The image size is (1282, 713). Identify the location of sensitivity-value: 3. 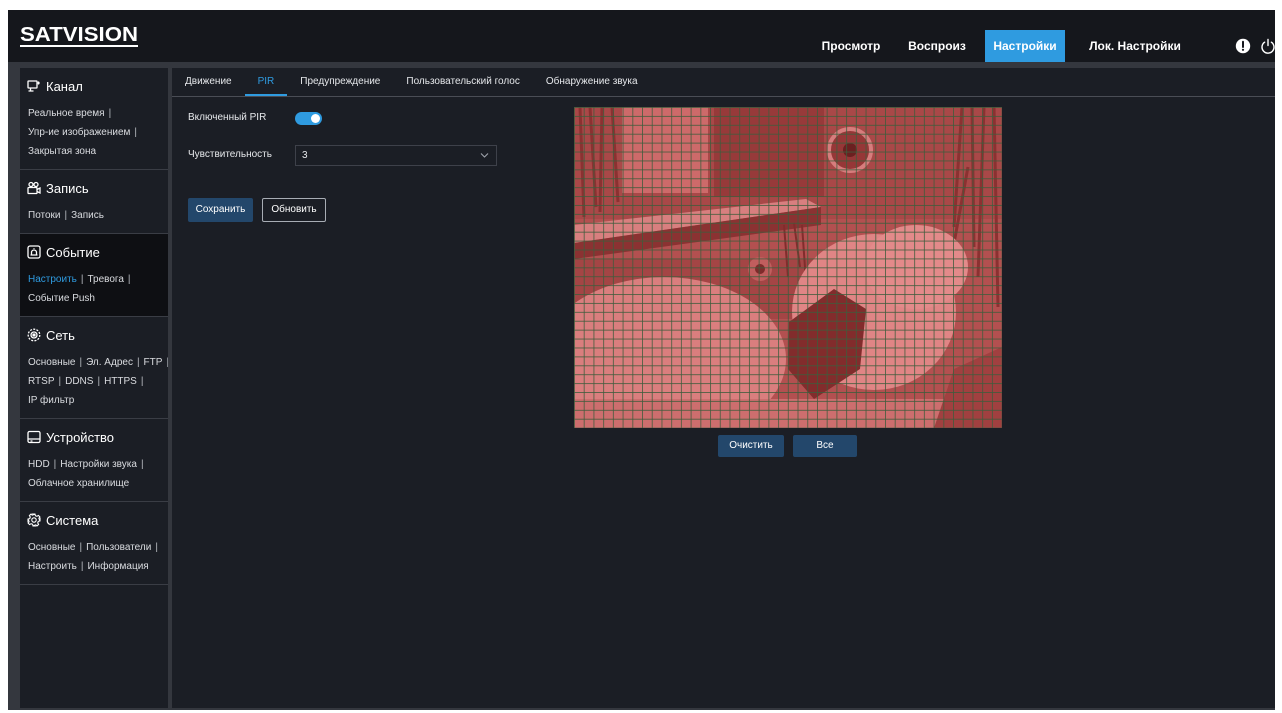
(305, 155).